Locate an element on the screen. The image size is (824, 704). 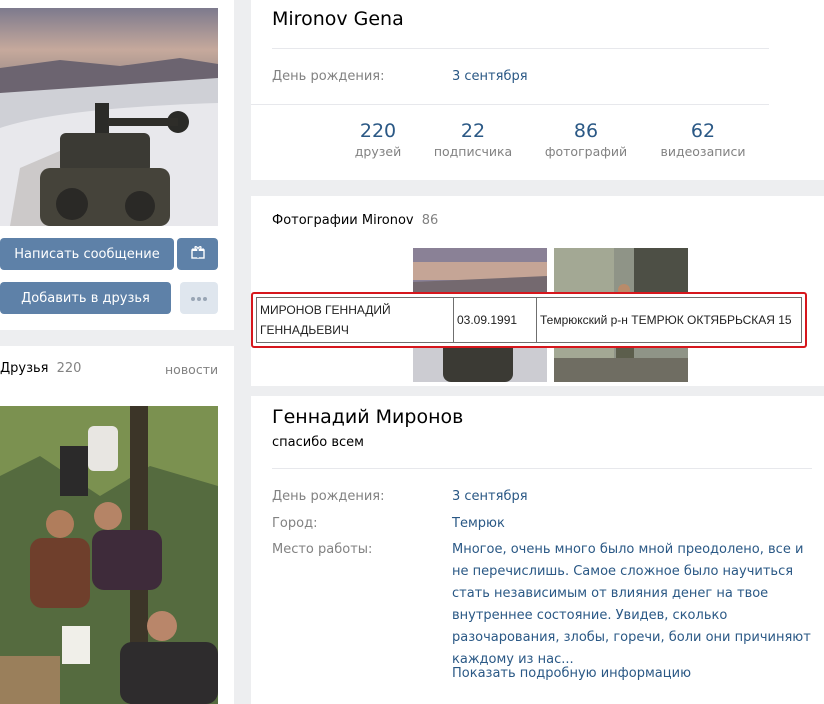
counter-videos-number: 62 is located at coordinates (703, 131).